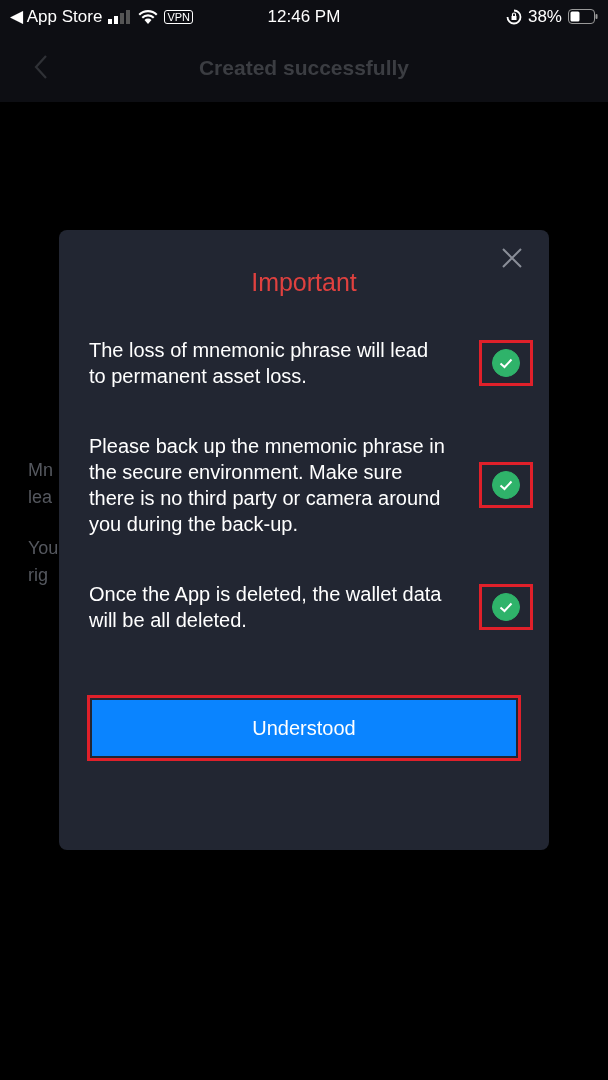  I want to click on background-text: Mn, so click(40, 470).